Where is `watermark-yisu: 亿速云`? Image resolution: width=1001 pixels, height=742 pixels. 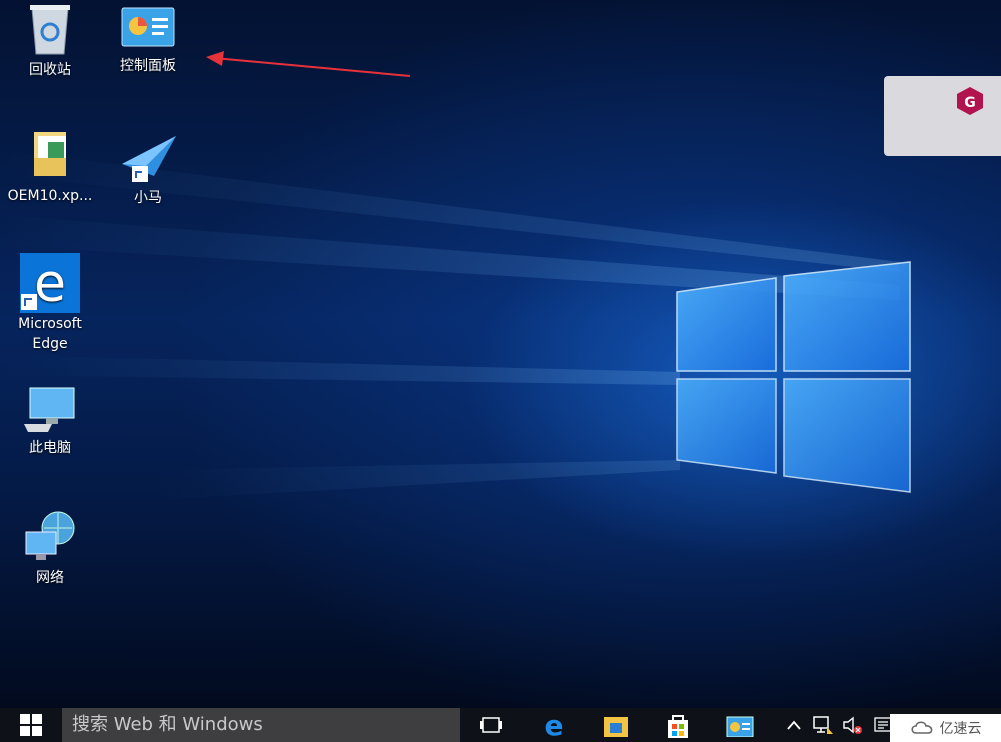 watermark-yisu: 亿速云 is located at coordinates (945, 728).